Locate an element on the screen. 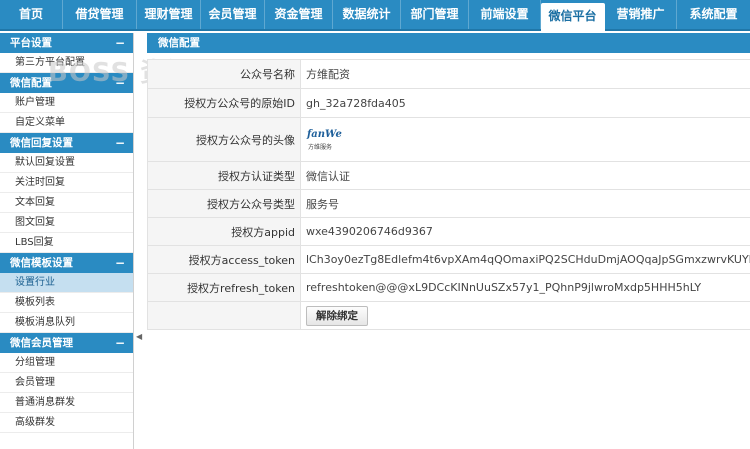  unbind-button: 解除绑定 is located at coordinates (337, 315).